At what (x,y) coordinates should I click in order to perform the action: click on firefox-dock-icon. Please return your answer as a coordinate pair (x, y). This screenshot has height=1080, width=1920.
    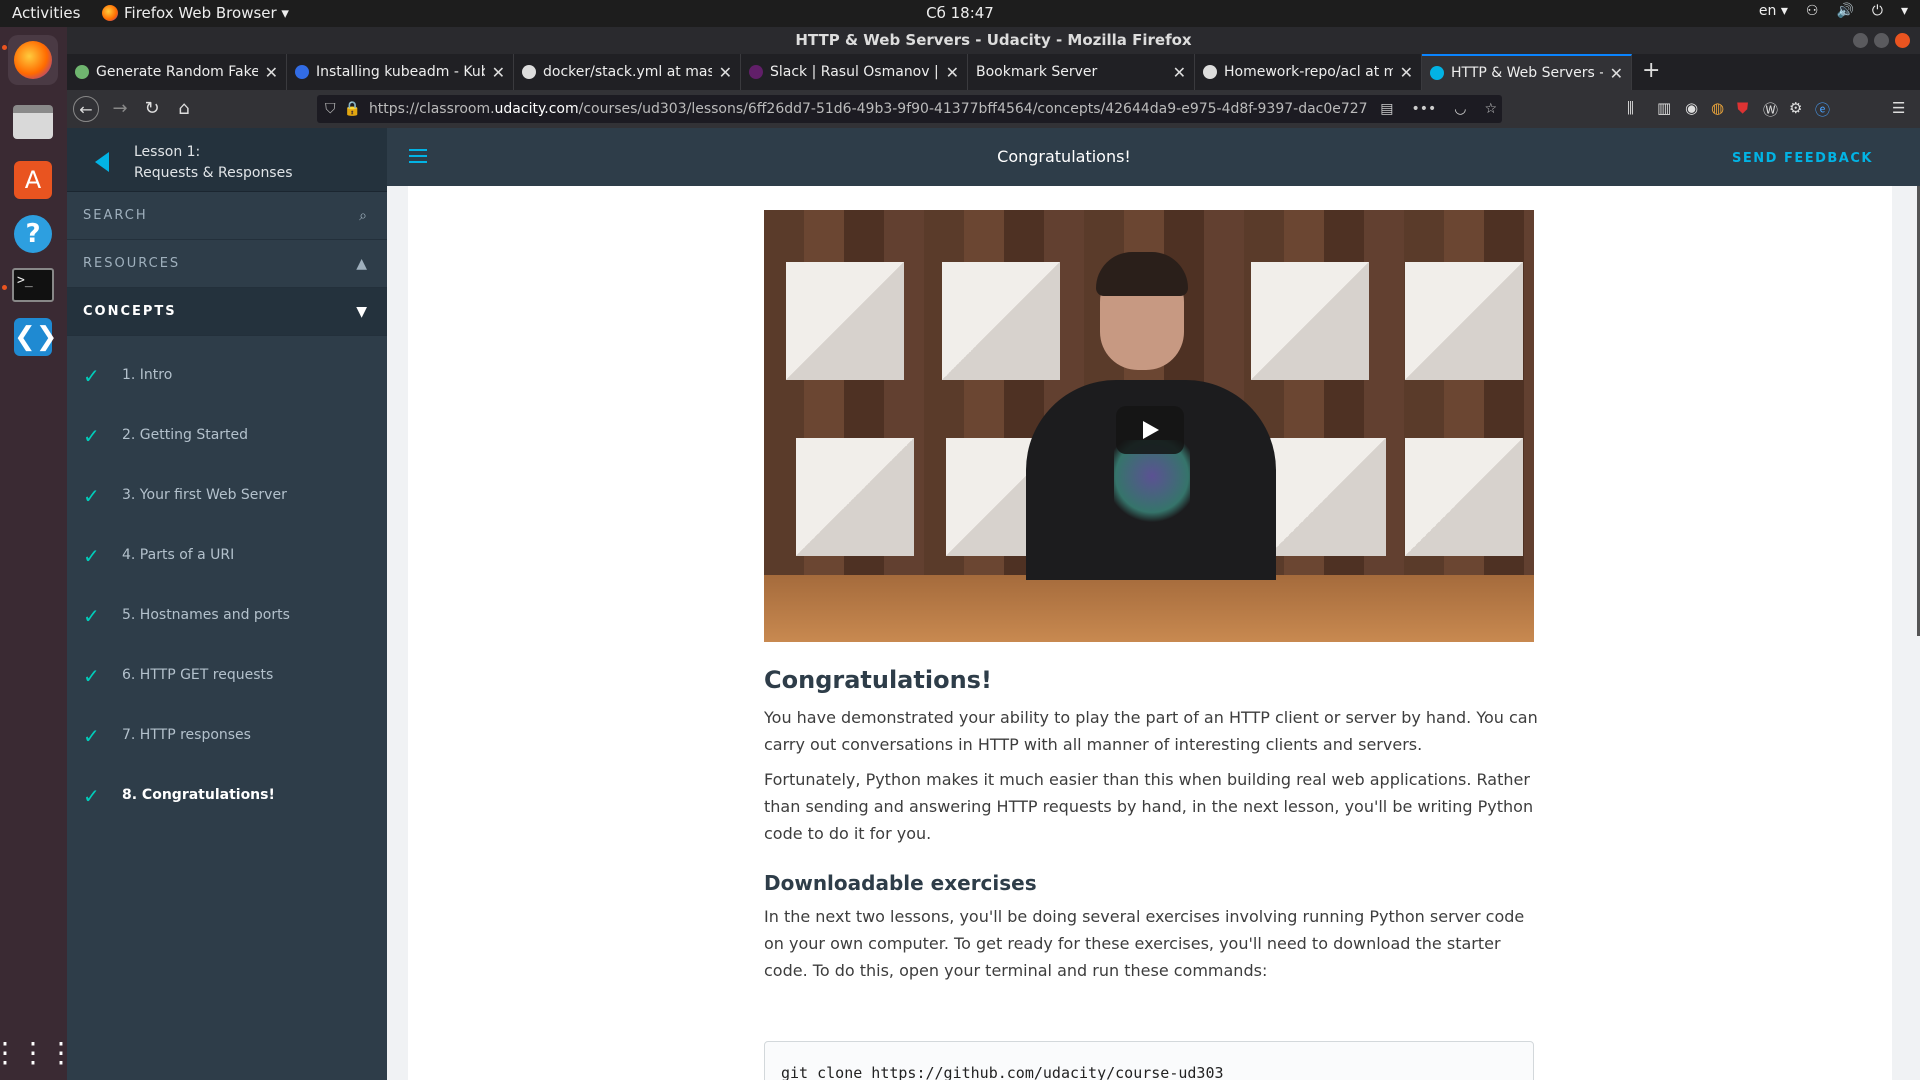
    Looking at the image, I should click on (33, 60).